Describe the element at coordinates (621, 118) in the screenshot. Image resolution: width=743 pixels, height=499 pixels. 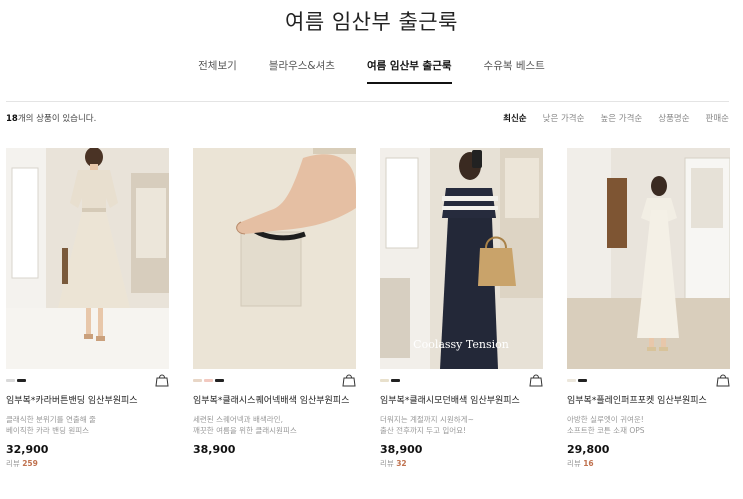
I see `sort-price-high: 높은 가격순` at that location.